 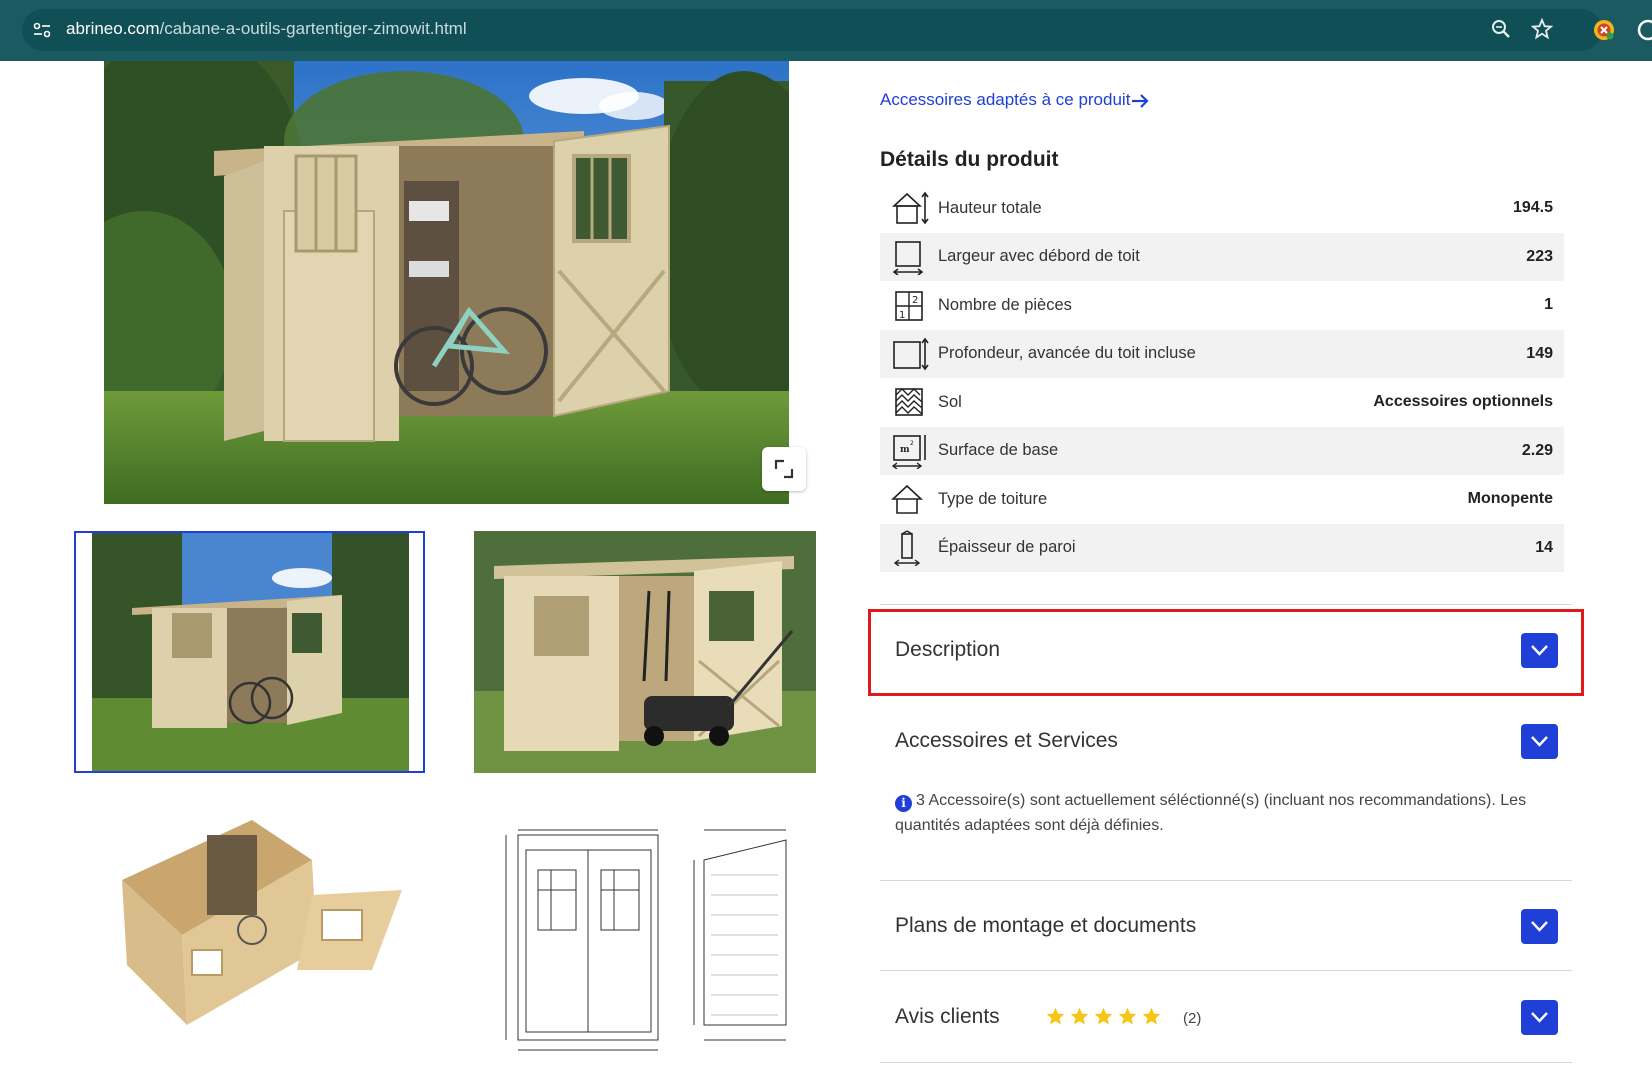 I want to click on width-box-icon, so click(x=908, y=257).